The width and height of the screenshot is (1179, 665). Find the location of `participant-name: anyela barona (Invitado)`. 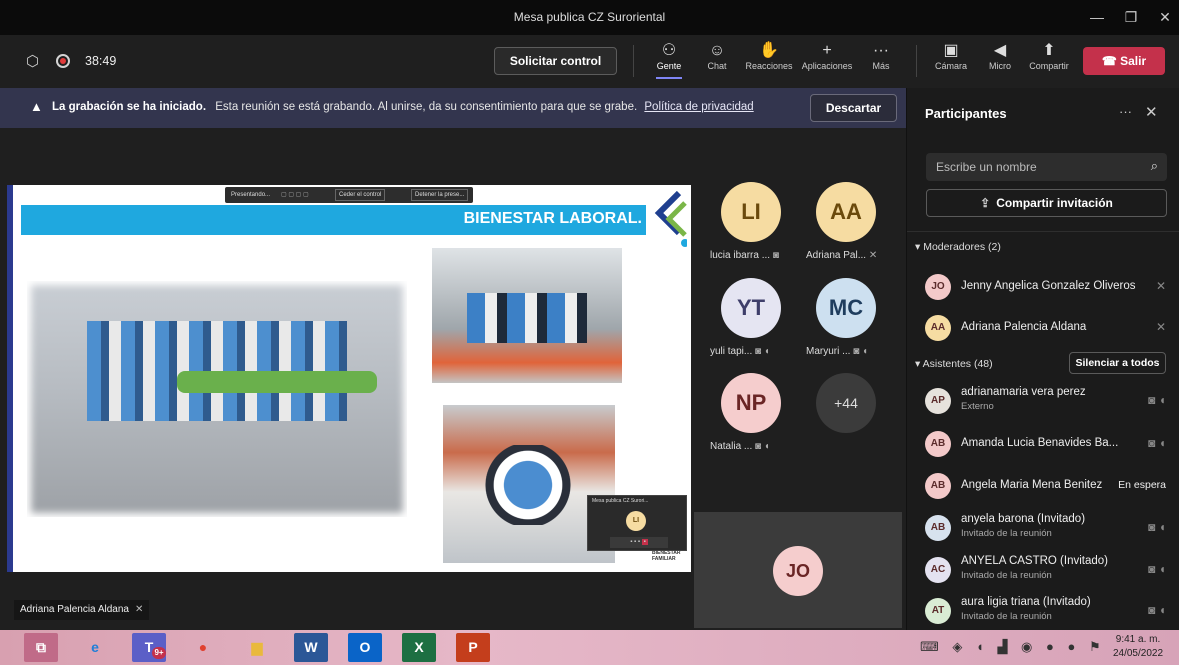

participant-name: anyela barona (Invitado) is located at coordinates (1023, 519).